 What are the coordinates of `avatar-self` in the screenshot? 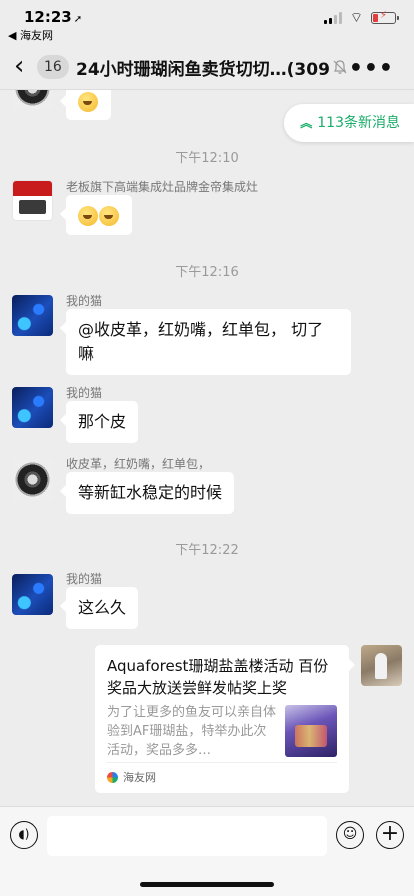 It's located at (381, 665).